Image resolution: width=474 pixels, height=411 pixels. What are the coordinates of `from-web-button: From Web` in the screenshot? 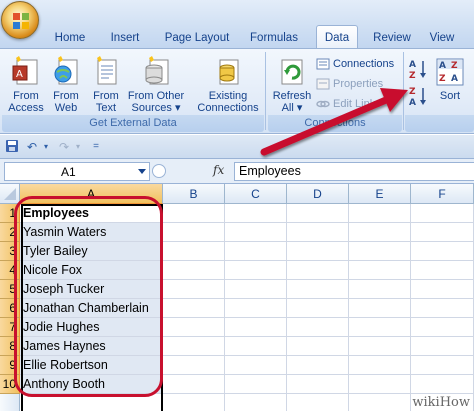 It's located at (66, 85).